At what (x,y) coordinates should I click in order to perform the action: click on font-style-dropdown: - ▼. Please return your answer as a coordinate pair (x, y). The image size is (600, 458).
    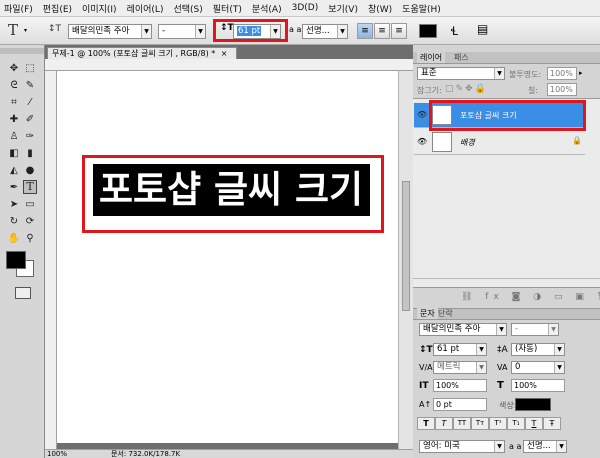
    Looking at the image, I should click on (182, 31).